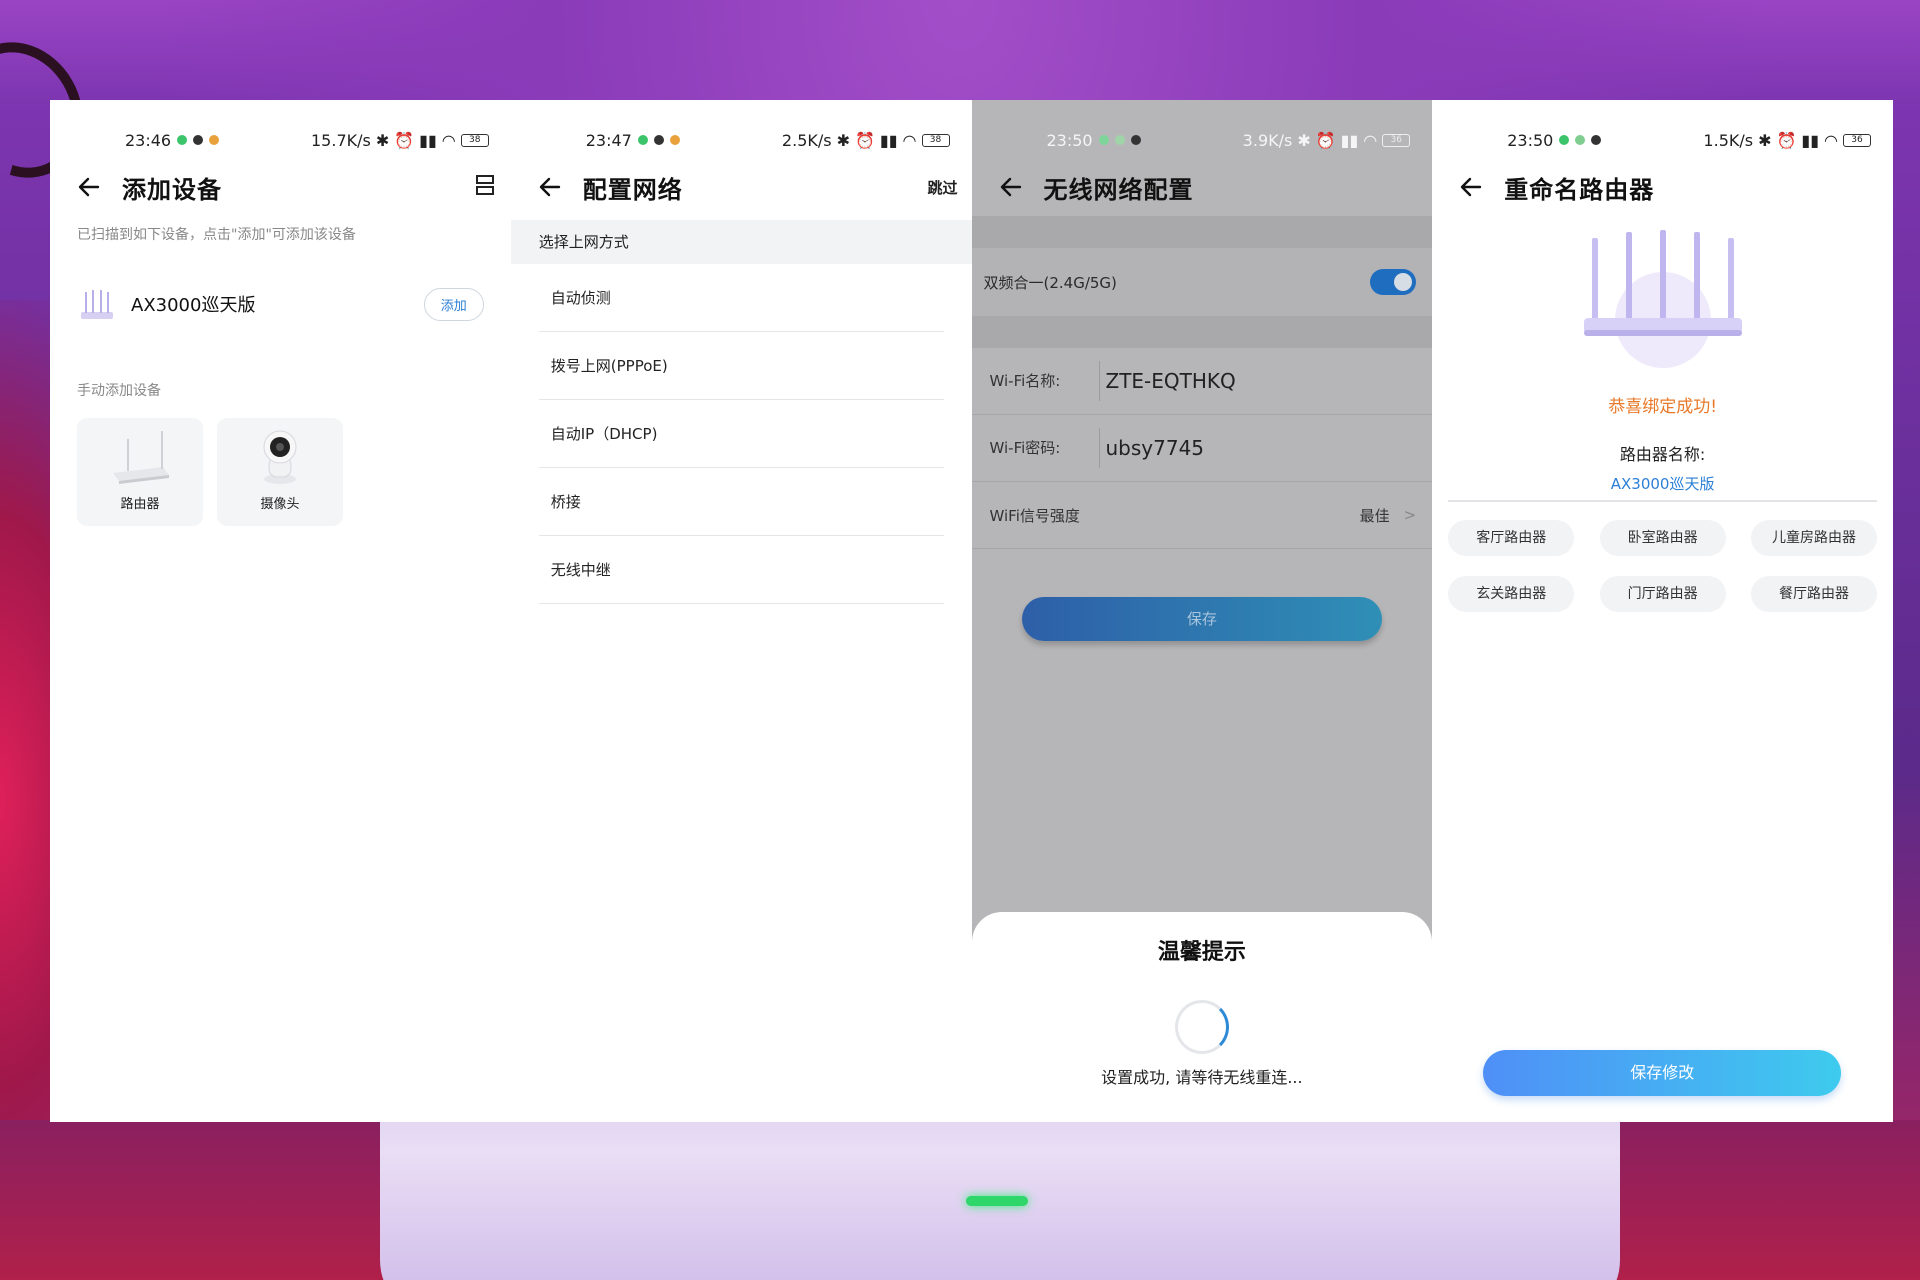  I want to click on router-illustration, so click(1663, 298).